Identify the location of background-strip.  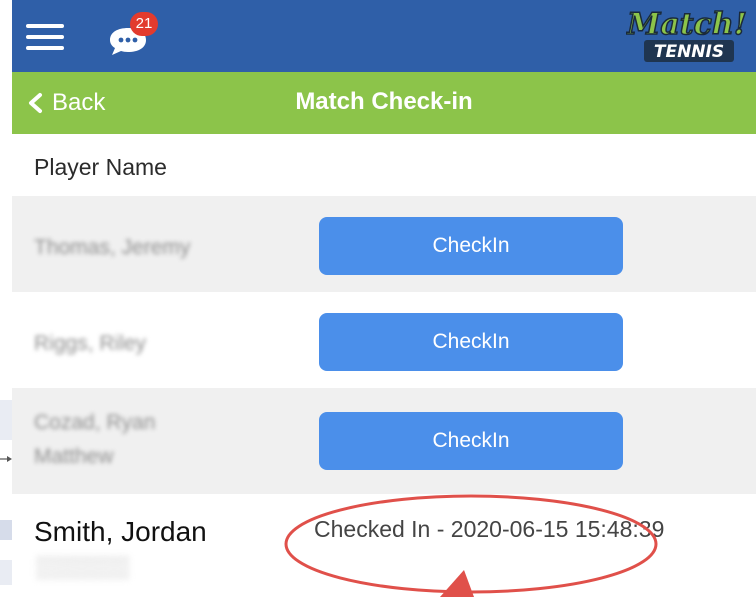
(6, 298).